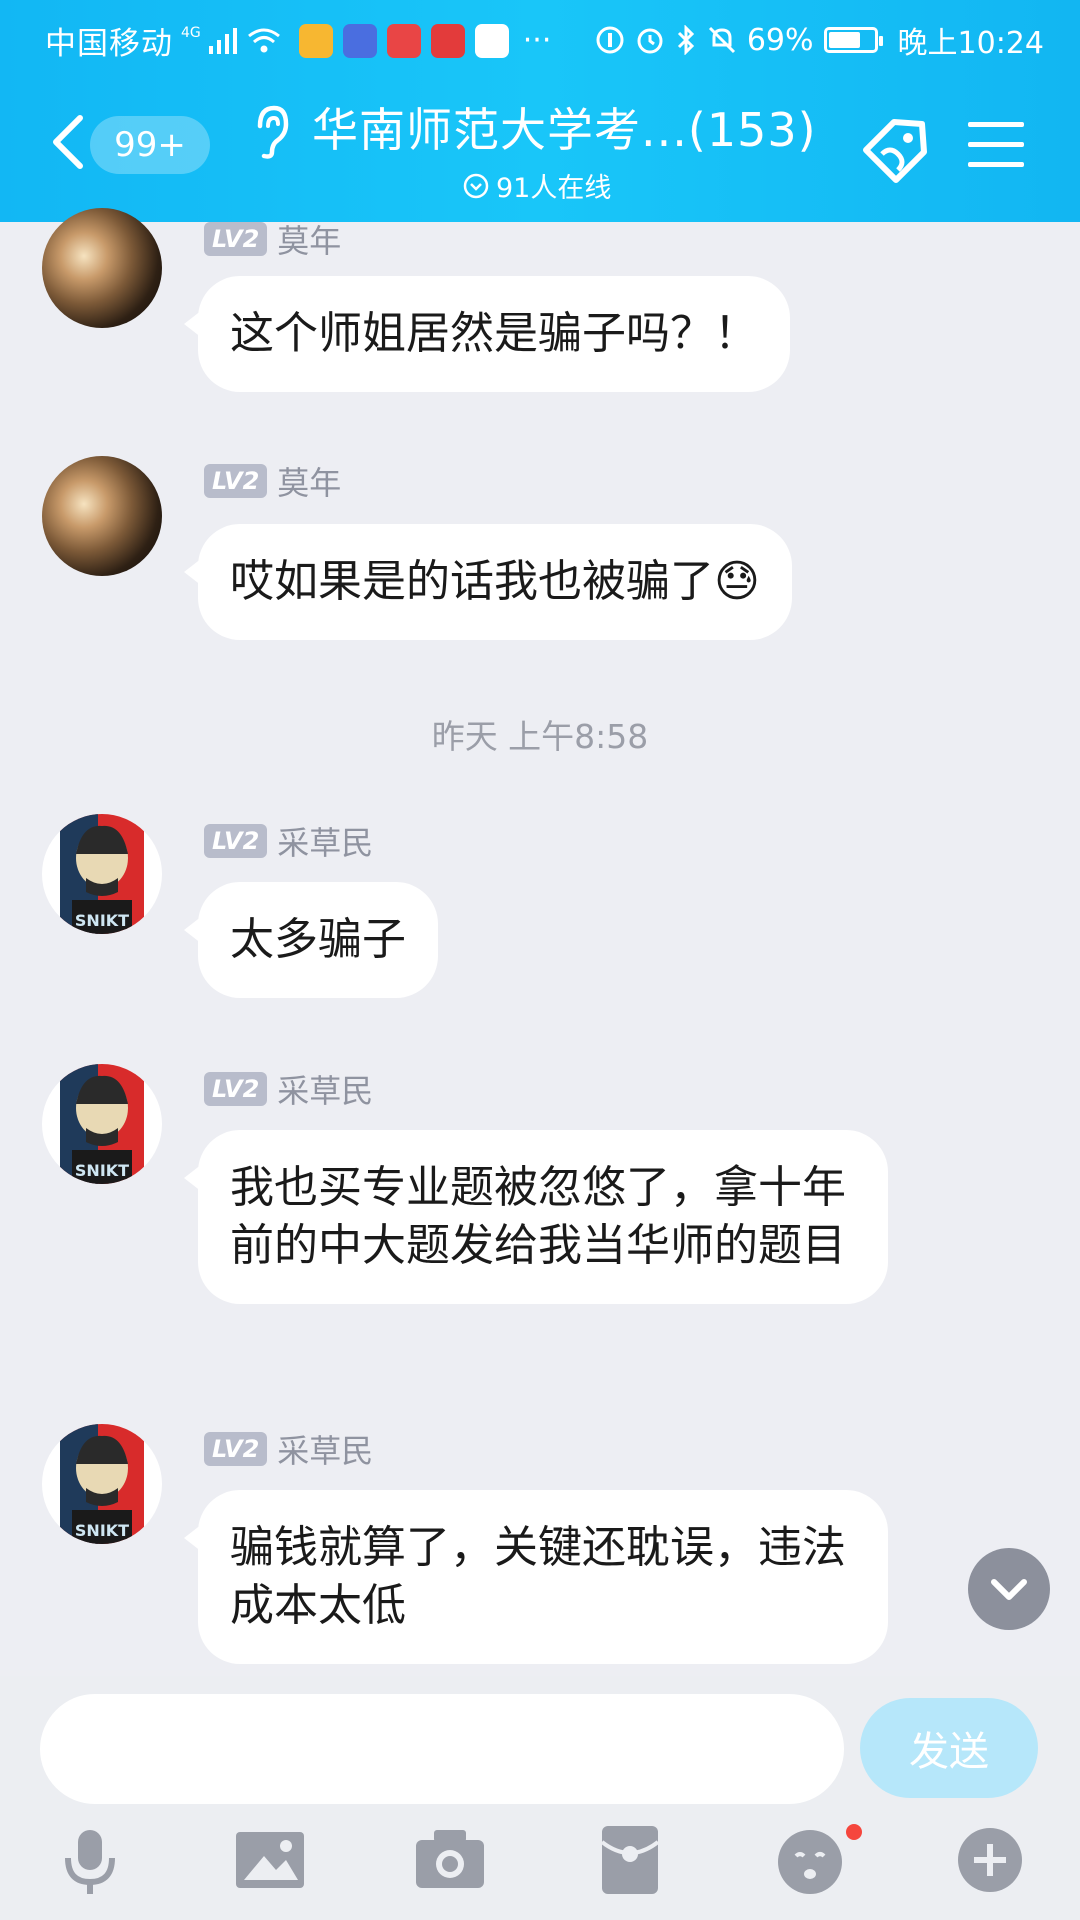 The image size is (1080, 1920). What do you see at coordinates (564, 127) in the screenshot?
I see `group-title: 华南师范大学考...(153)` at bounding box center [564, 127].